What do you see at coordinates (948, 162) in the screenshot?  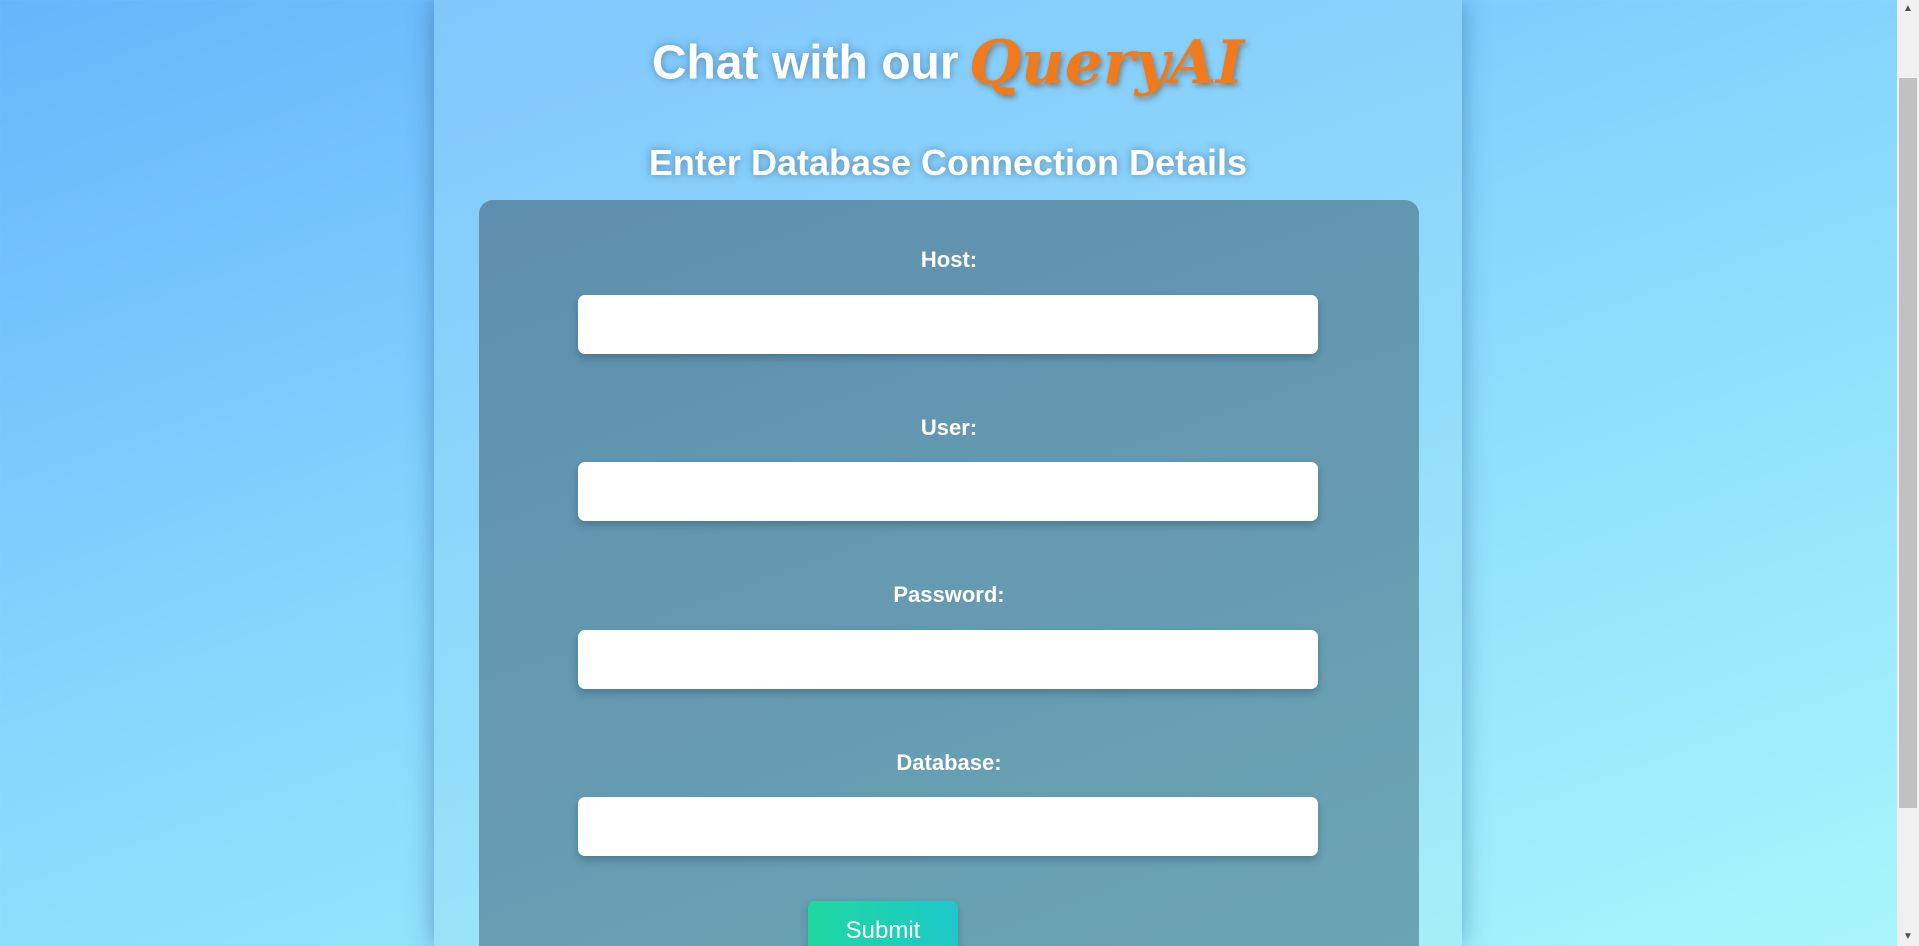 I see `form-heading: Enter Database Connection Details` at bounding box center [948, 162].